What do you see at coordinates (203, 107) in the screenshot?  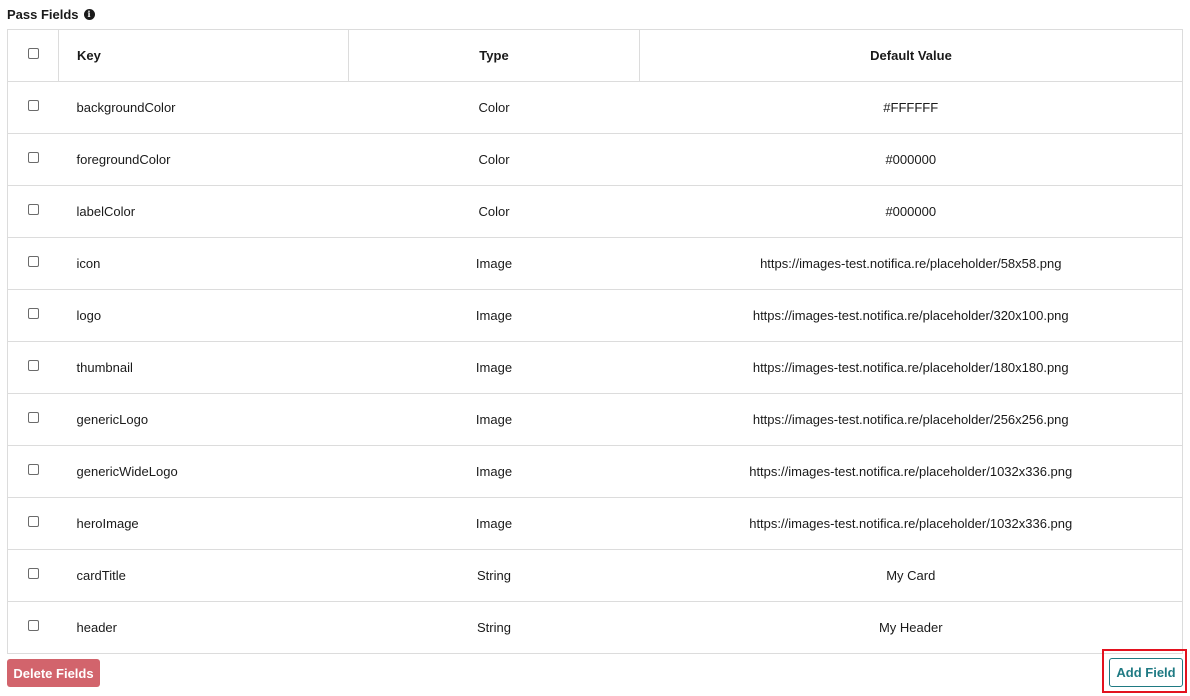 I see `row-key: backgroundColor` at bounding box center [203, 107].